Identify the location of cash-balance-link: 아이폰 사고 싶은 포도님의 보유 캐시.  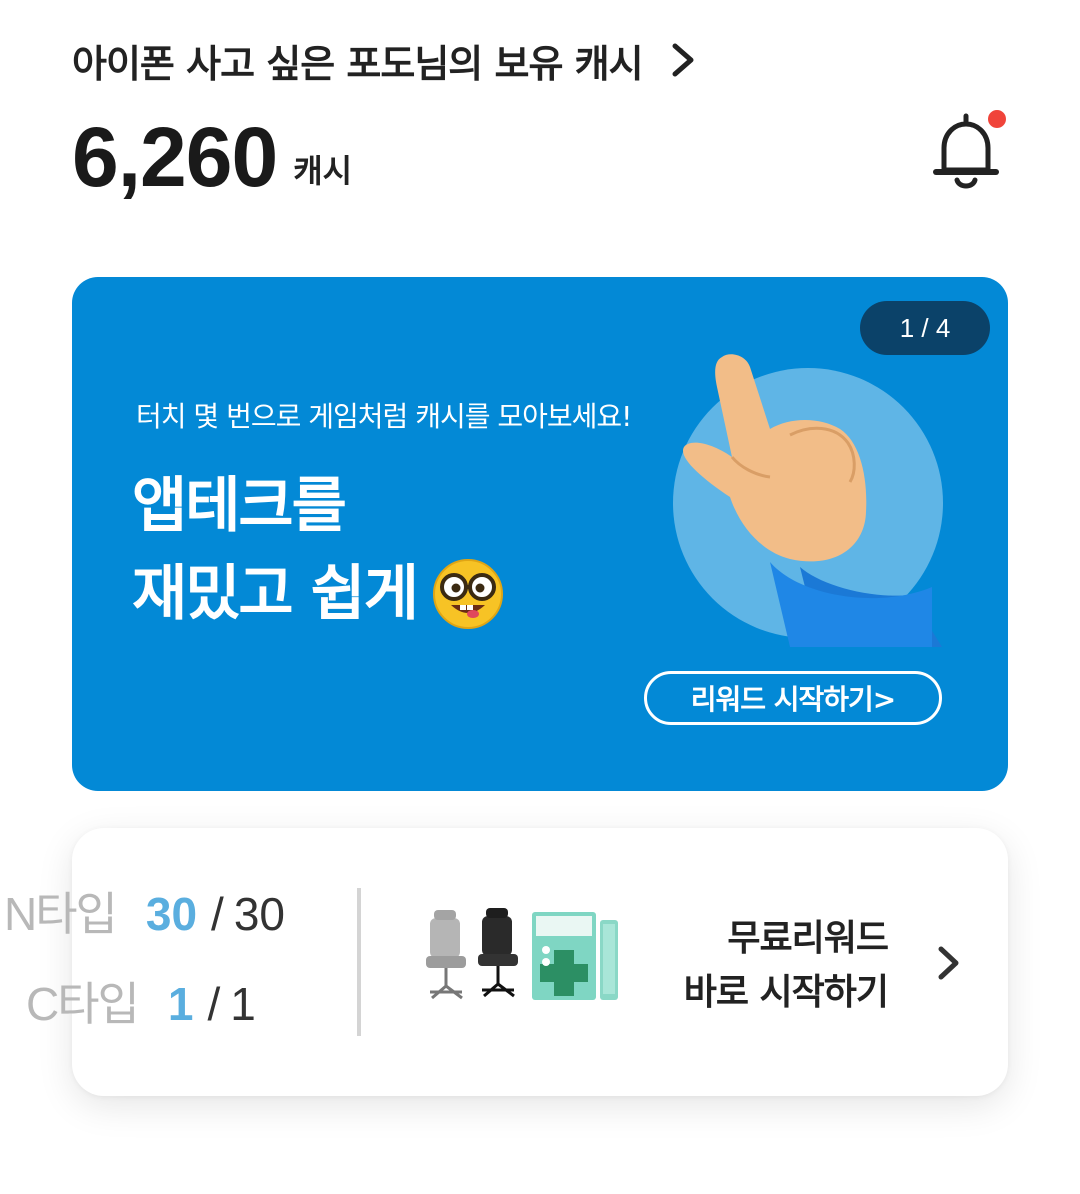
(384, 60).